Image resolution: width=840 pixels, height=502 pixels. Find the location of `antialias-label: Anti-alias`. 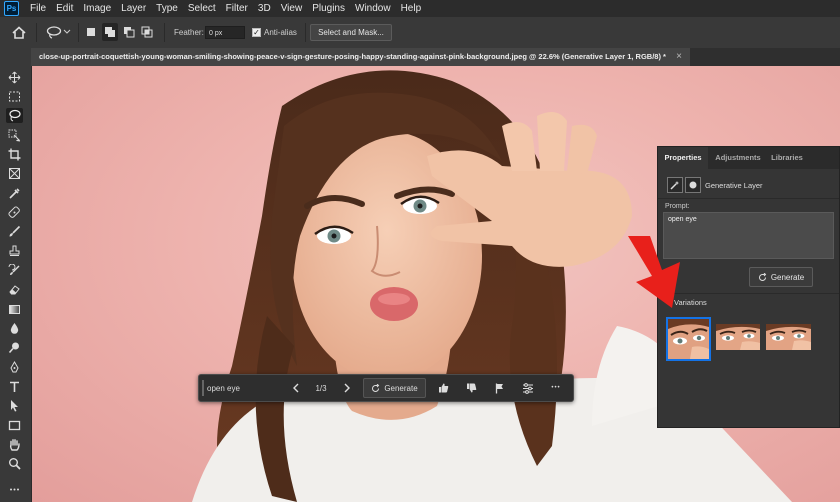

antialias-label: Anti-alias is located at coordinates (280, 32).